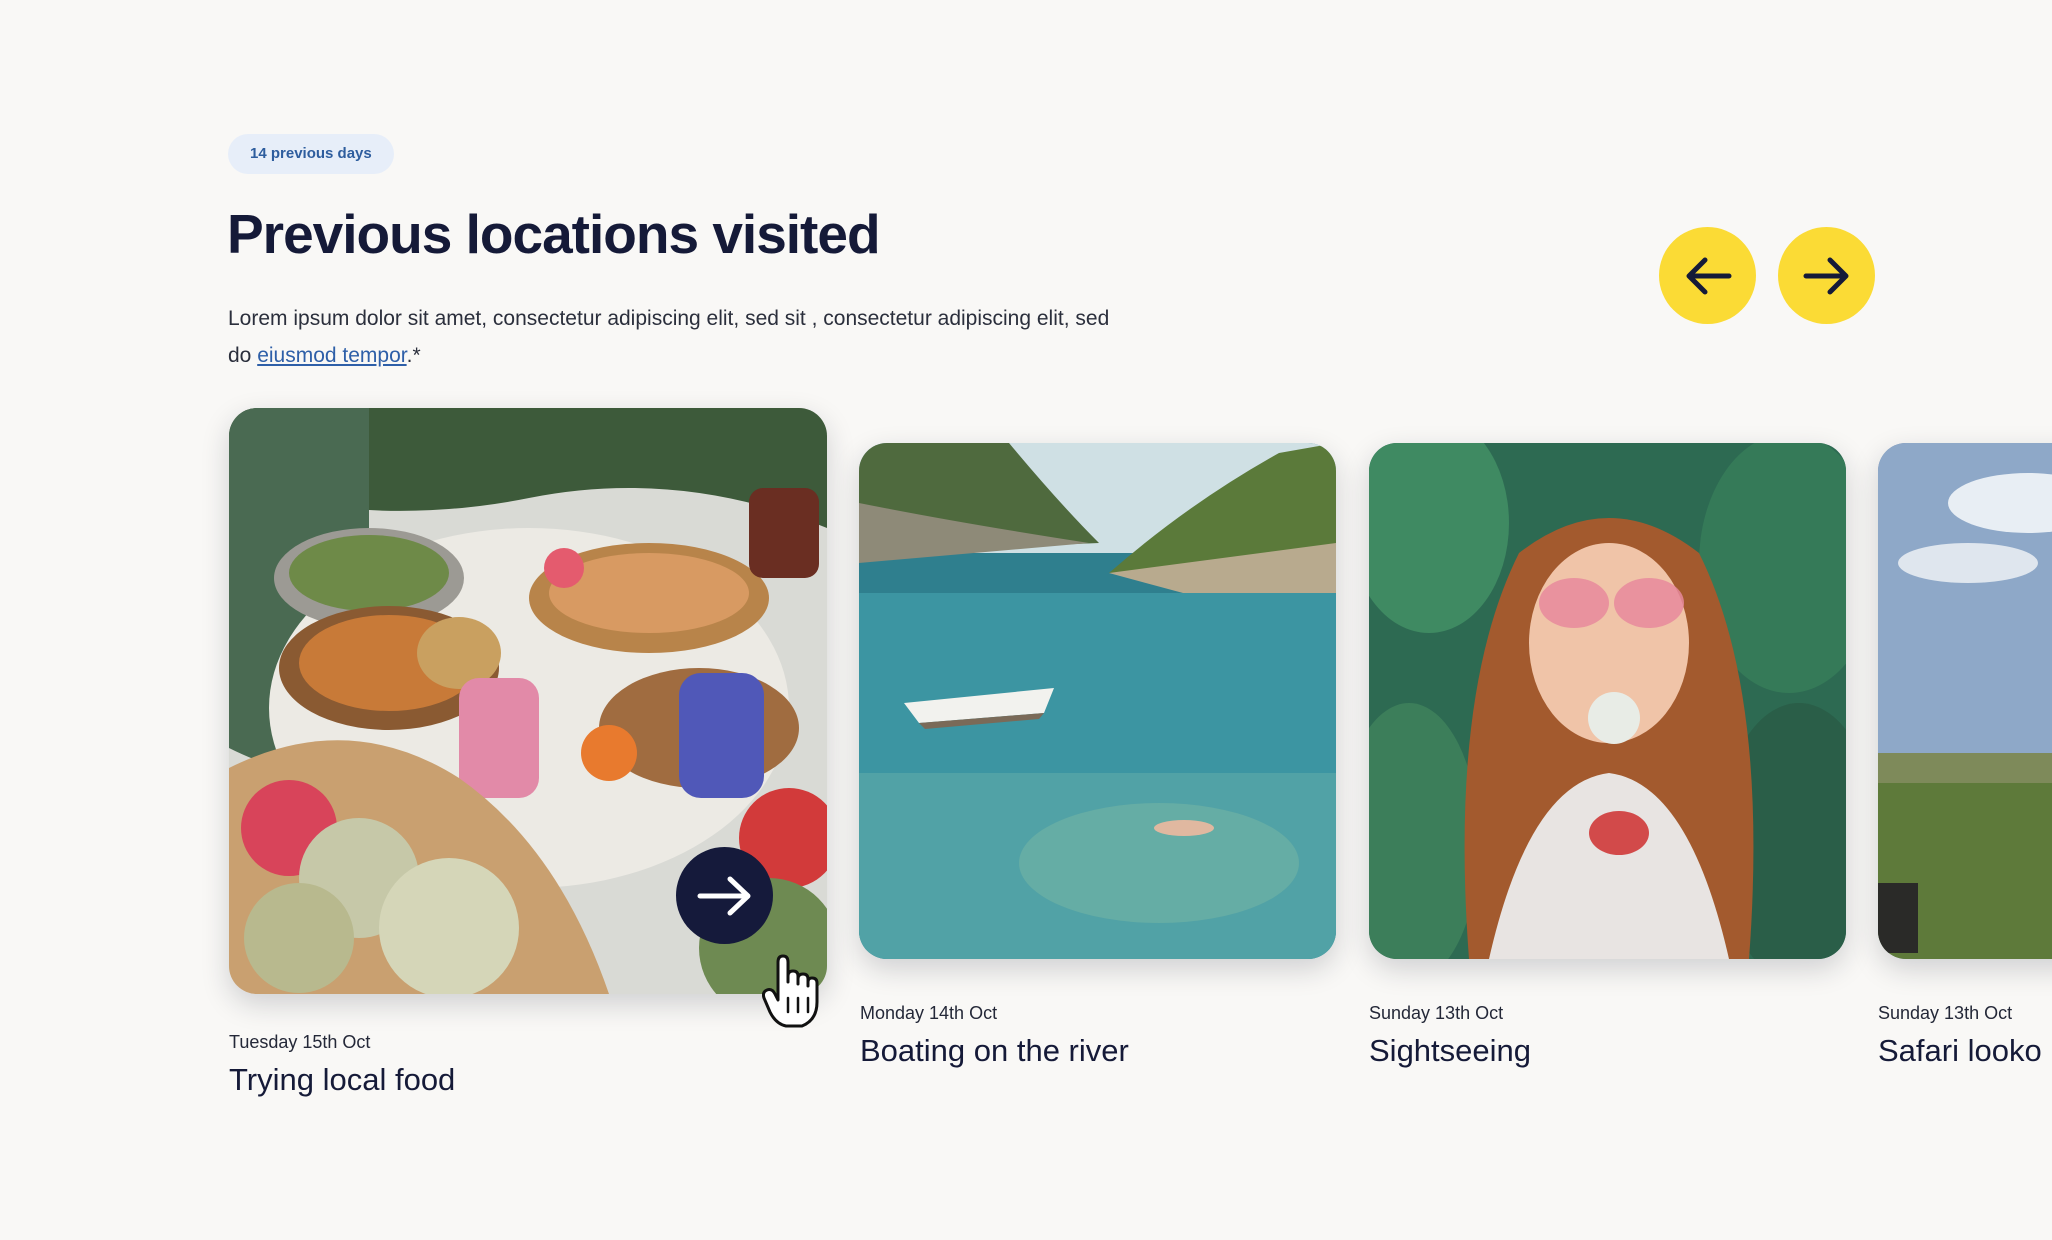  I want to click on card-title: Sightseeing, so click(1450, 1050).